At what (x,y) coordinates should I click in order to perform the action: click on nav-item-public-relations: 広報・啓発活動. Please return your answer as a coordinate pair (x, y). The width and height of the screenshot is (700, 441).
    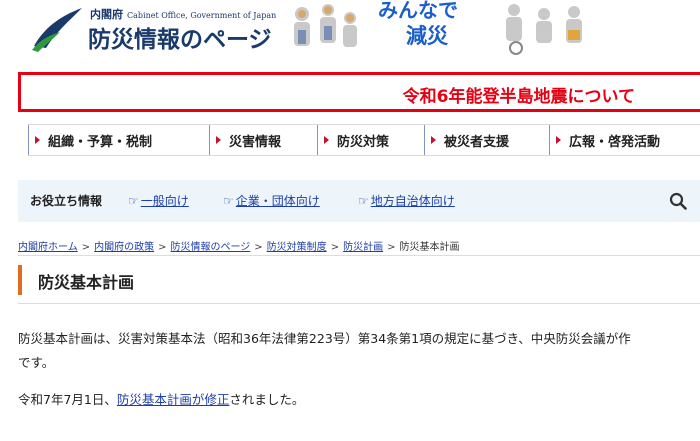
    Looking at the image, I should click on (625, 140).